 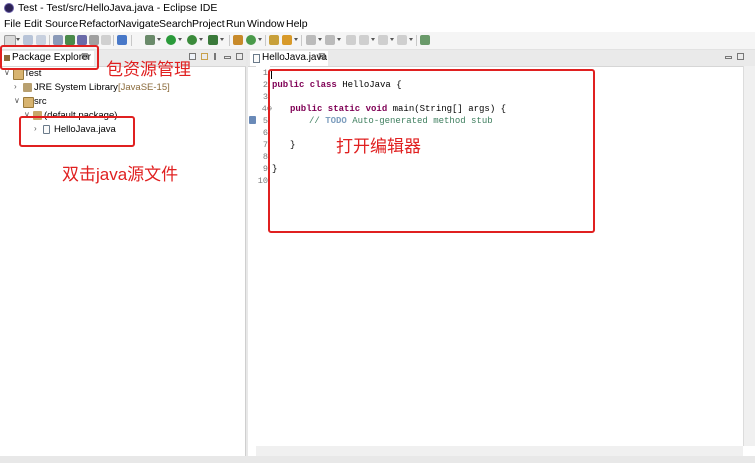 I want to click on highlight-package-explorer, so click(x=49, y=57).